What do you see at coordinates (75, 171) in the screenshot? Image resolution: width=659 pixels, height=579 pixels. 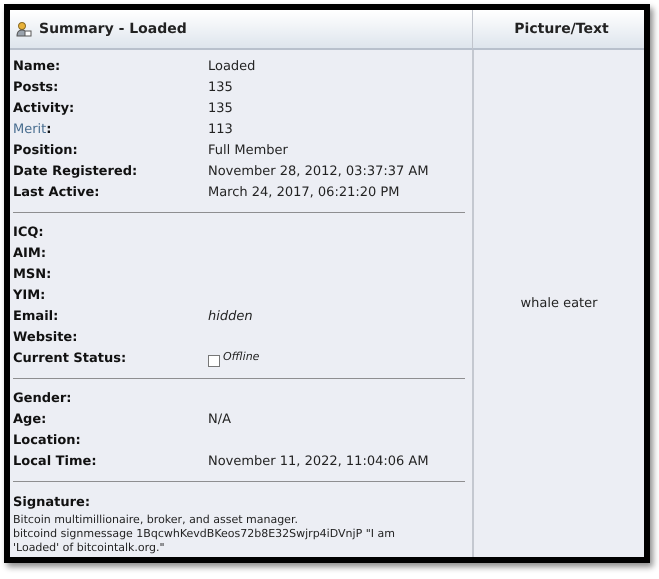 I see `field-label: Date Registered:` at bounding box center [75, 171].